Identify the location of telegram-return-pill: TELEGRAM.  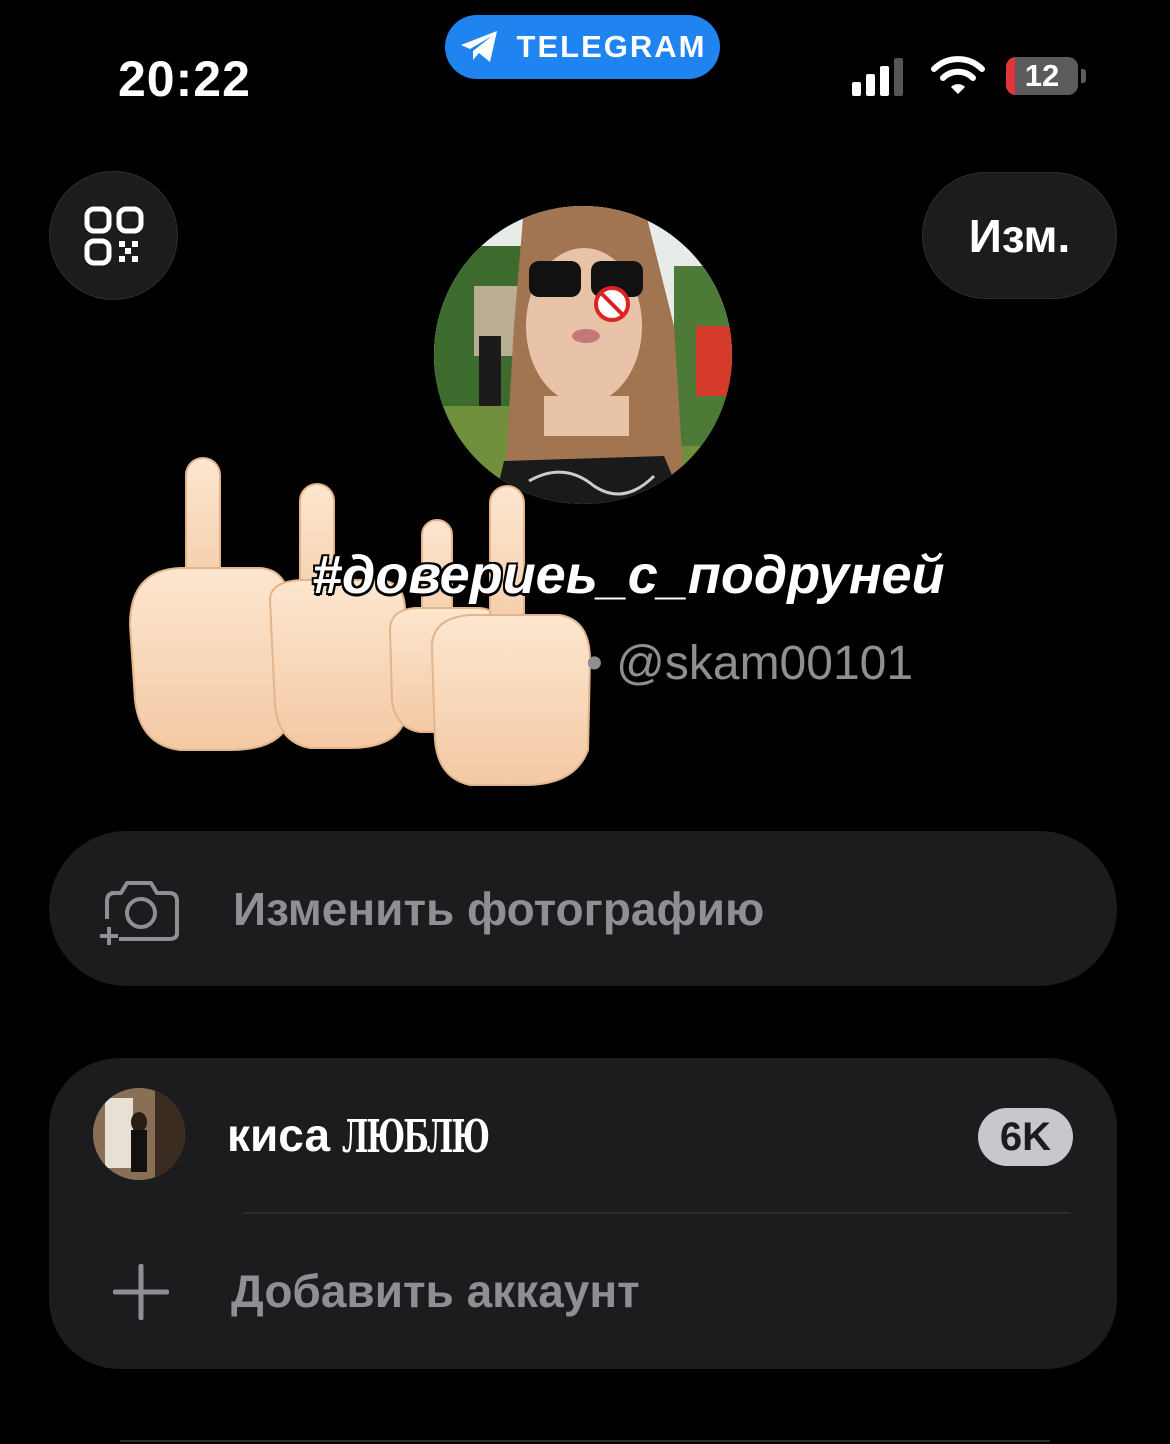
(582, 47).